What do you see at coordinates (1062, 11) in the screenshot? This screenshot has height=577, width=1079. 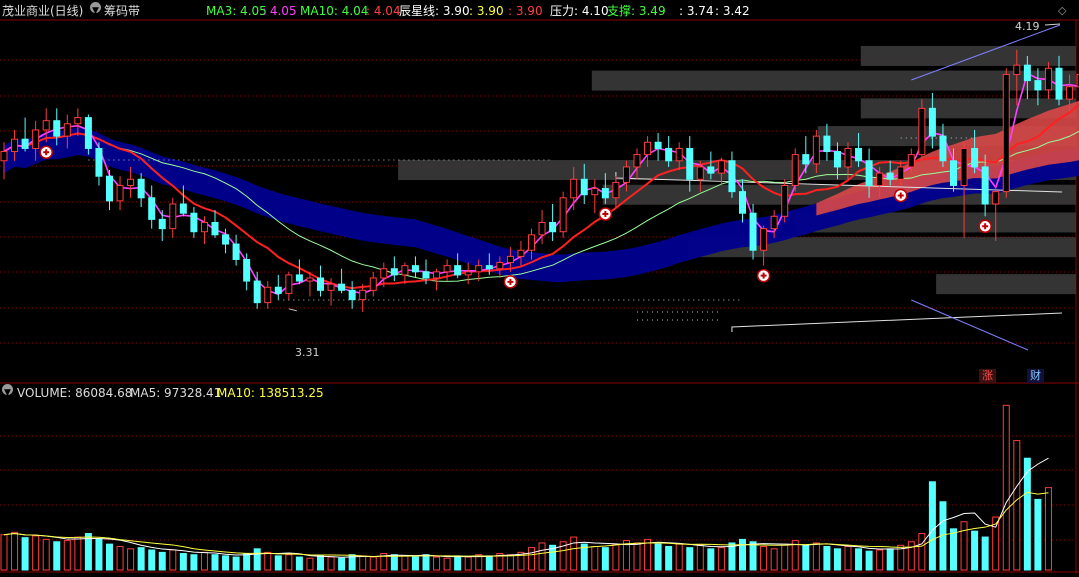 I see `collapse-diamond-icon: ◇` at bounding box center [1062, 11].